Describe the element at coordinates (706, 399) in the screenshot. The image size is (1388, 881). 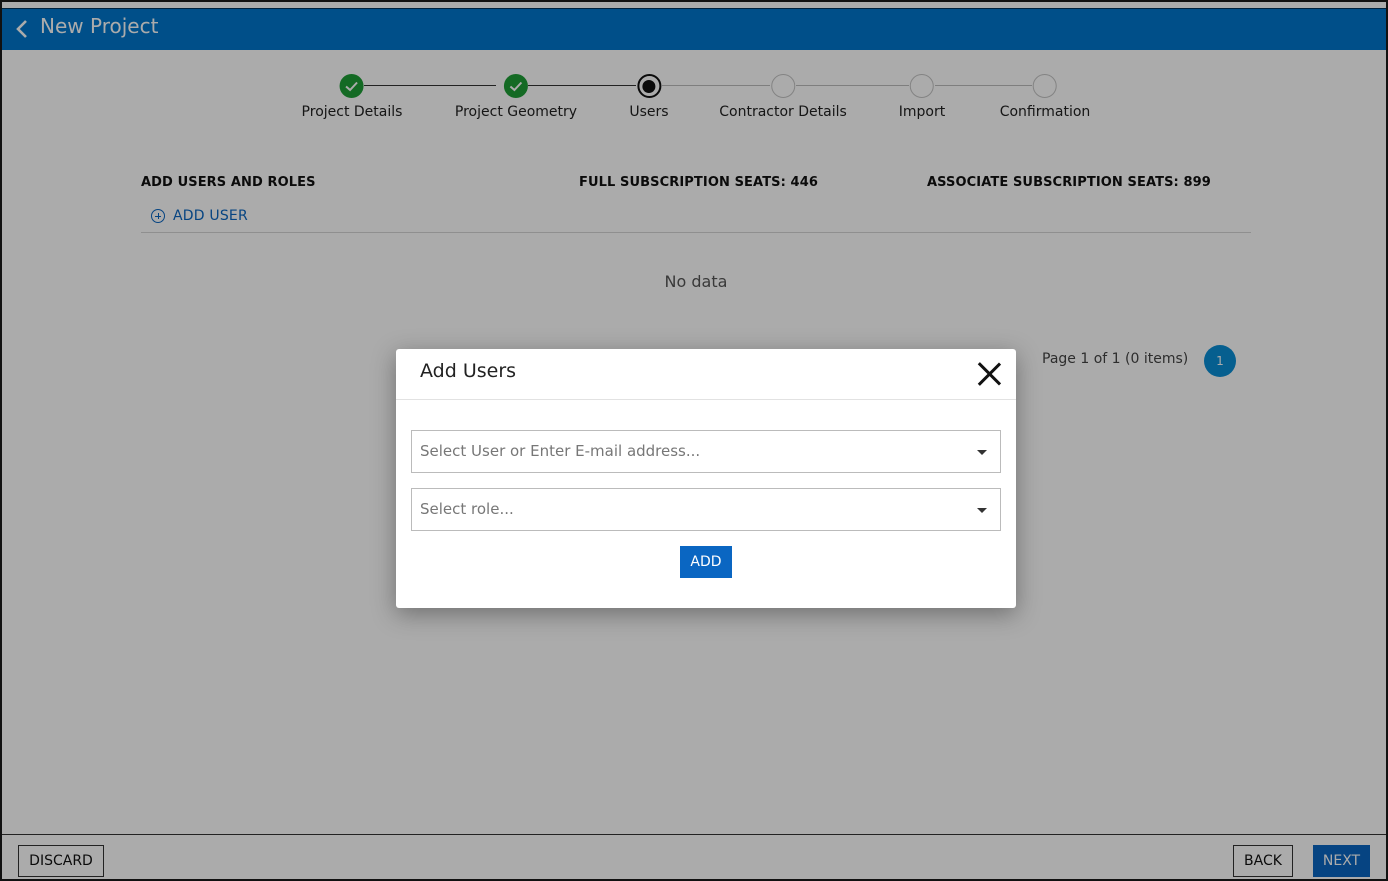
I see `dialog-divider` at that location.